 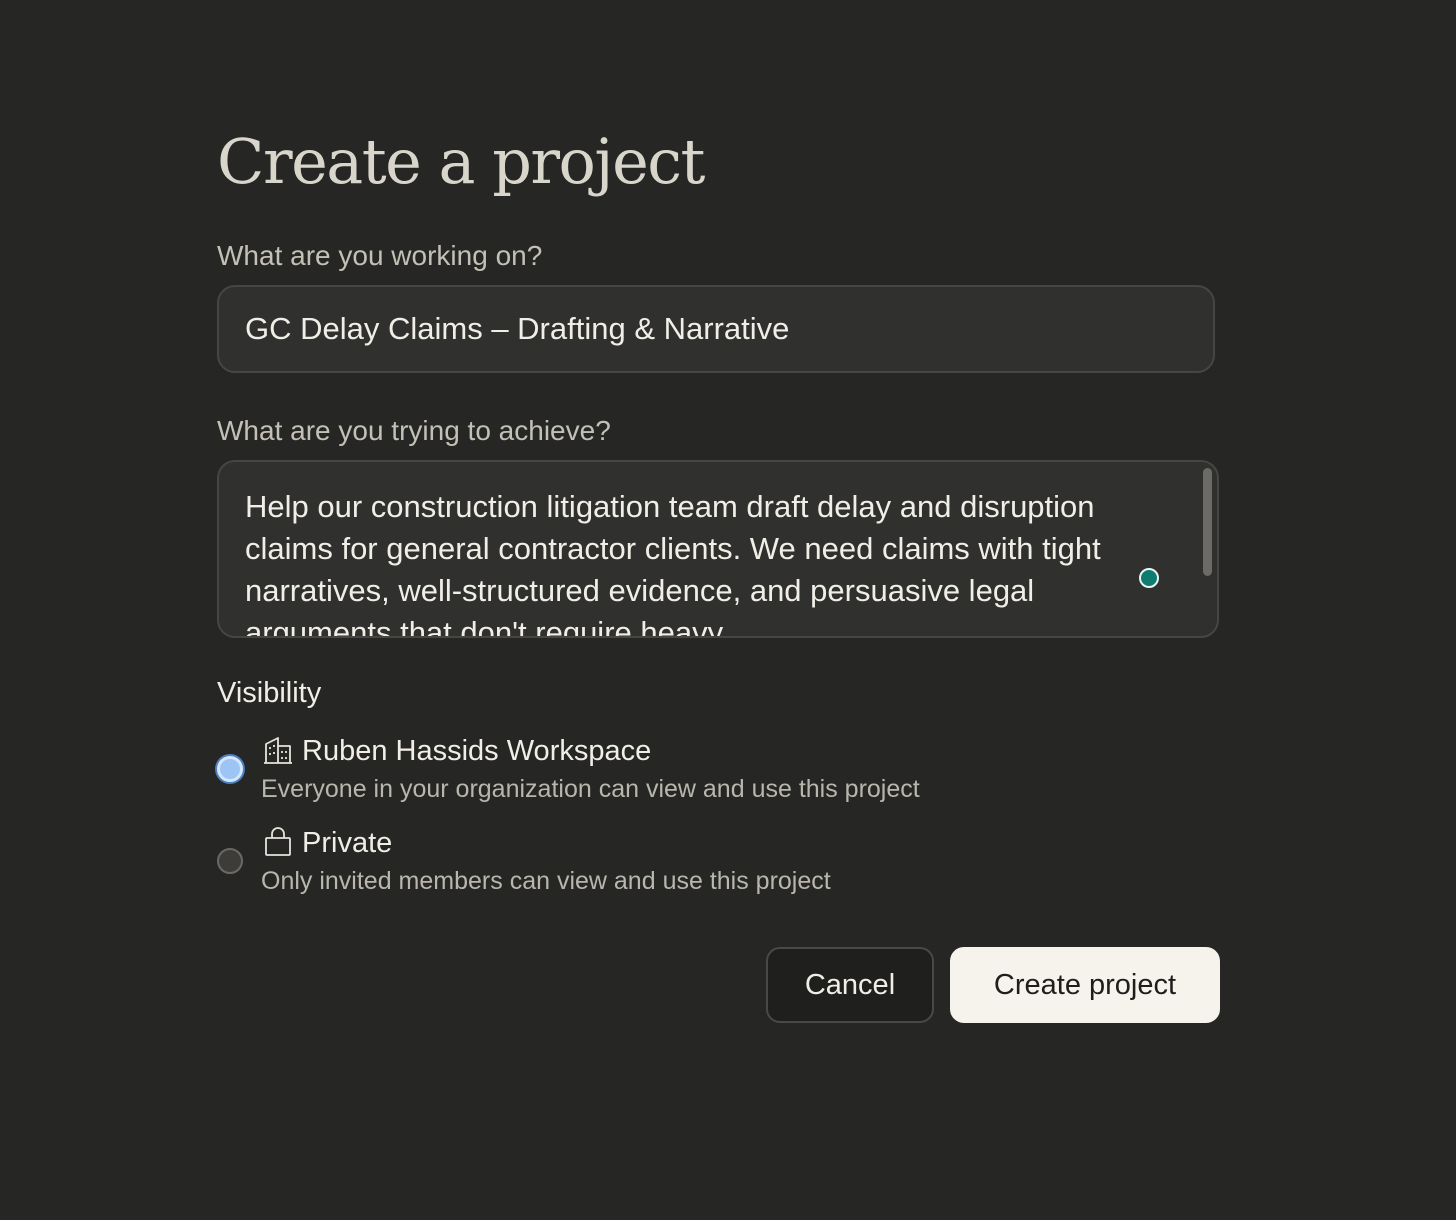 I want to click on private-radio, so click(x=230, y=861).